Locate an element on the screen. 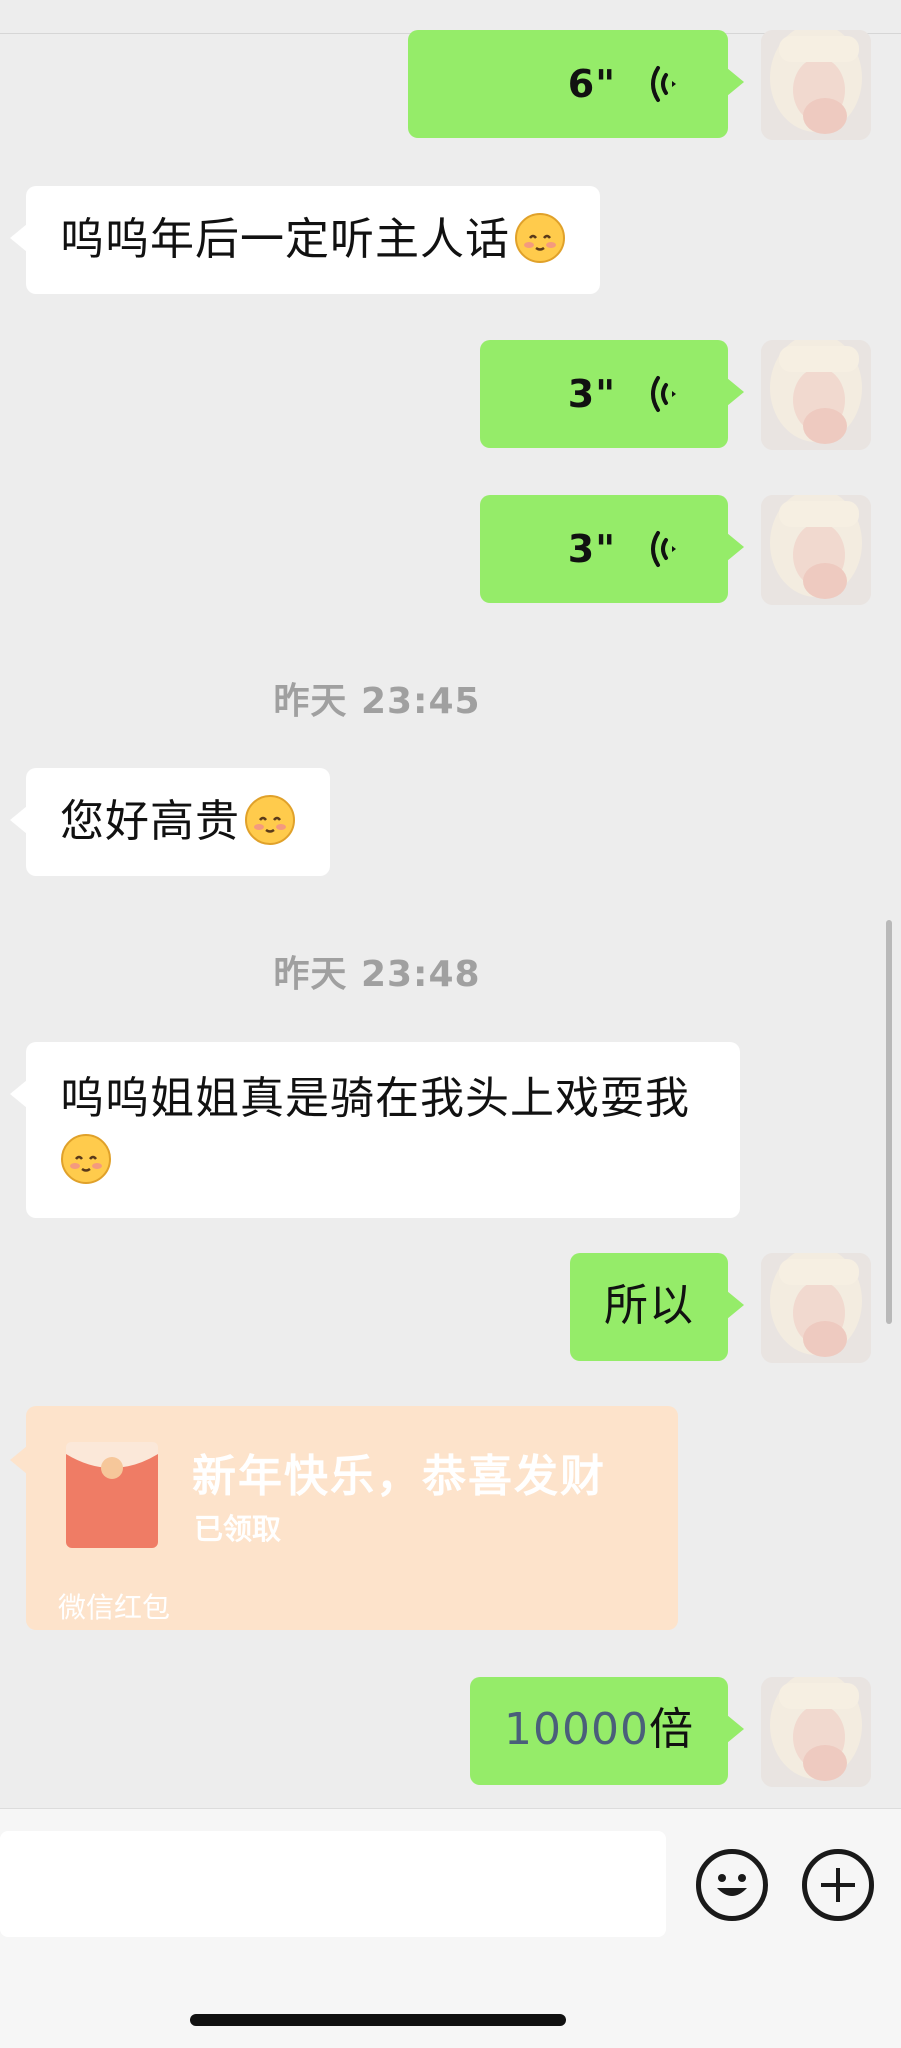 Image resolution: width=901 pixels, height=2048 pixels. red-packet-status: 已领取 is located at coordinates (238, 1529).